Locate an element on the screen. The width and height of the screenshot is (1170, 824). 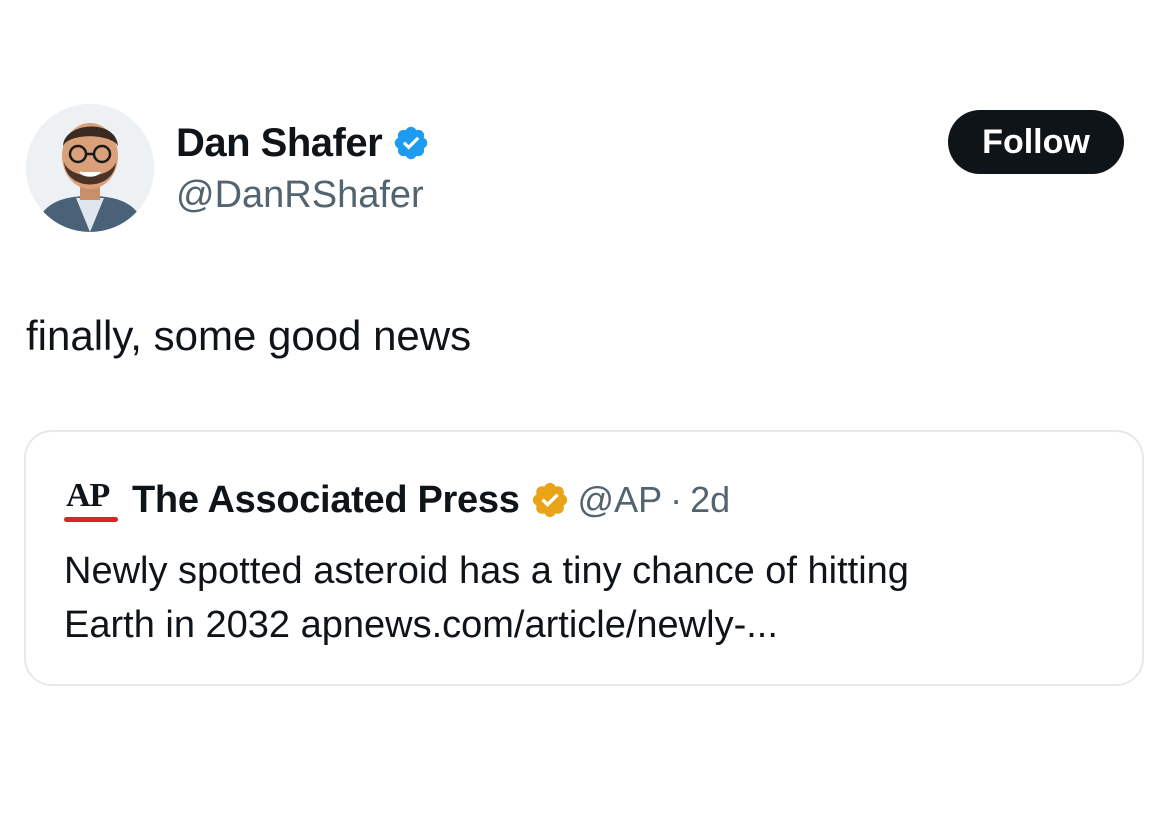
author-handle: @DanRShafer is located at coordinates (303, 195).